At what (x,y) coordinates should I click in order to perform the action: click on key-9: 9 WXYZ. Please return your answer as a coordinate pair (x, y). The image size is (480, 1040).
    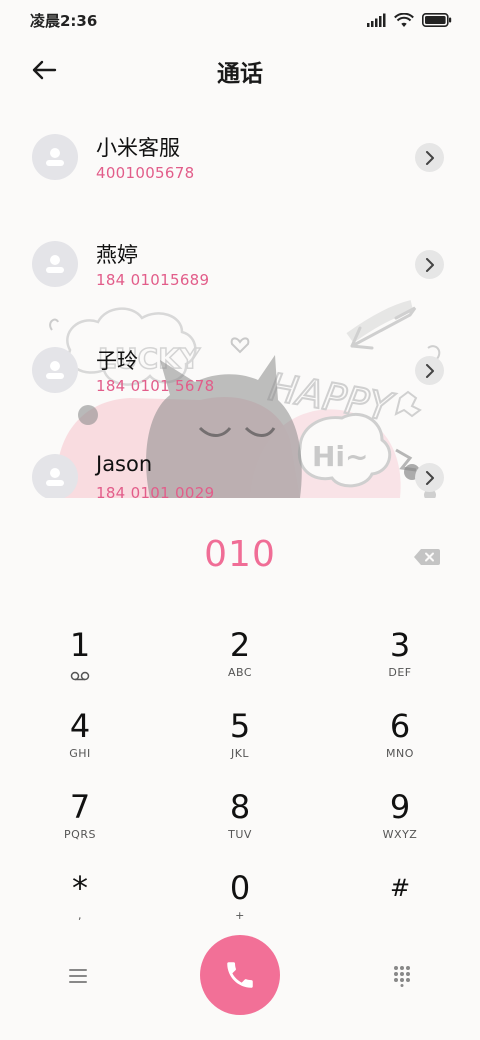
    Looking at the image, I should click on (400, 824).